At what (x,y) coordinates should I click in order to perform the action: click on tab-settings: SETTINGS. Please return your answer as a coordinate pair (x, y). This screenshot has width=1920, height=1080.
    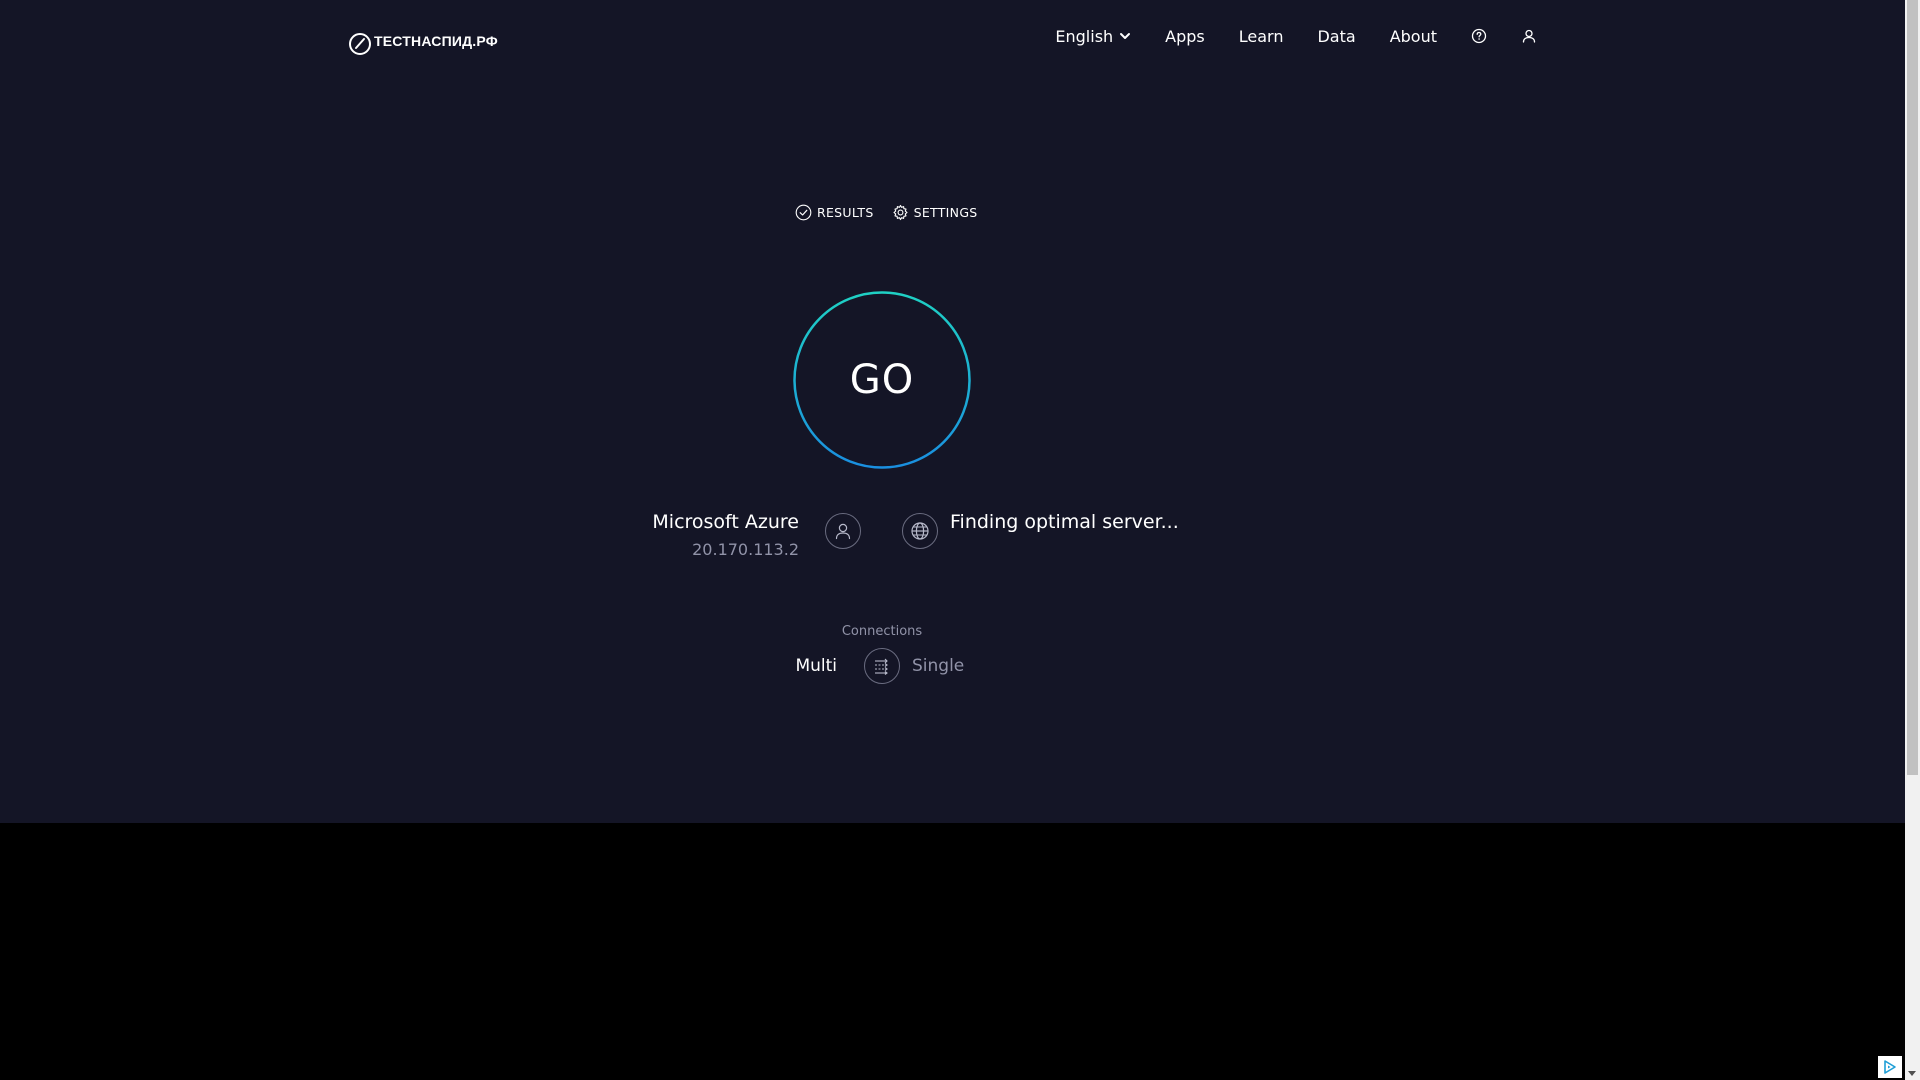
    Looking at the image, I should click on (935, 212).